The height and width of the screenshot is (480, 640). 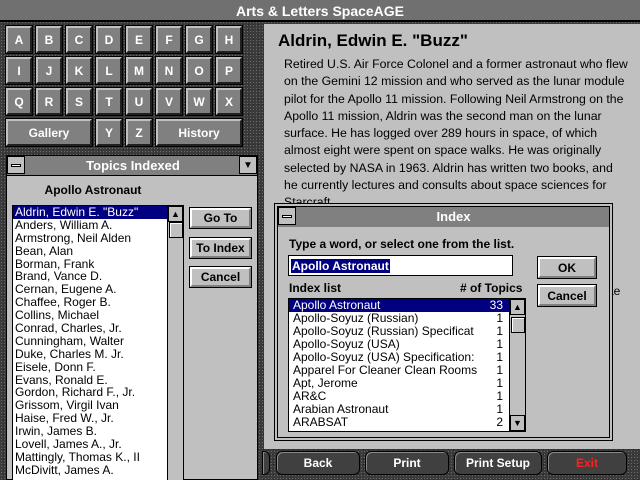 What do you see at coordinates (453, 216) in the screenshot?
I see `index-title: Index` at bounding box center [453, 216].